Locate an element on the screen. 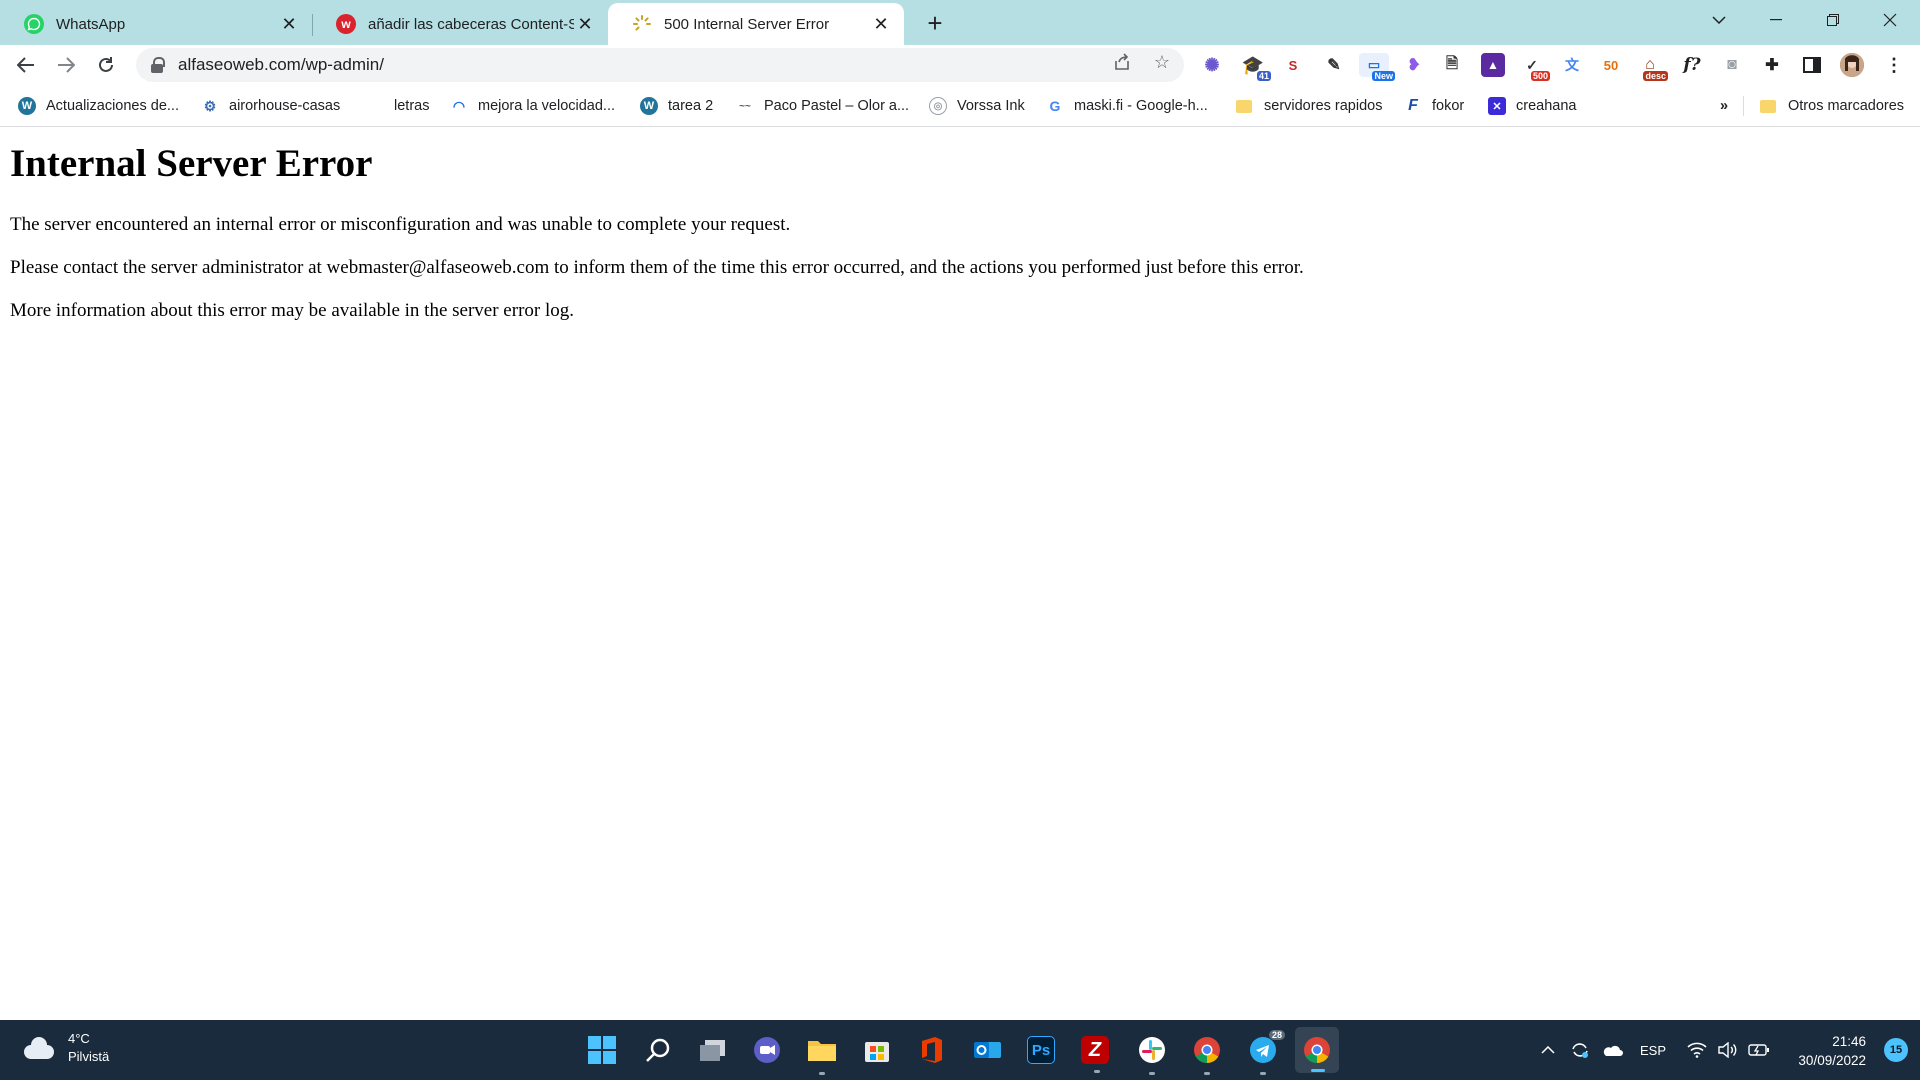 This screenshot has height=1080, width=1920. bookmark-fokor: F fokor is located at coordinates (1434, 106).